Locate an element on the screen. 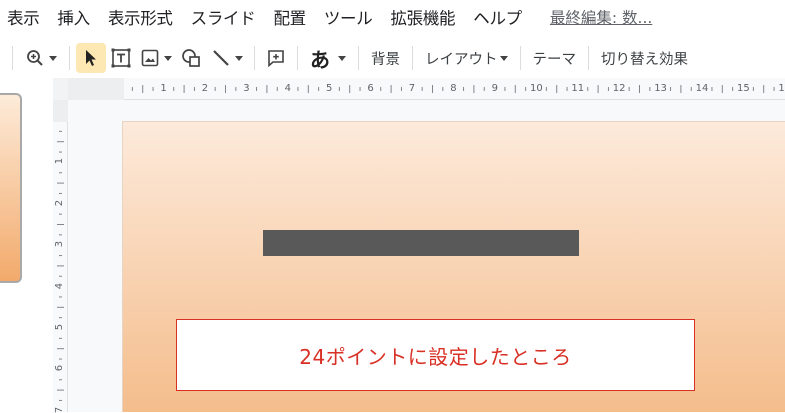  ruler-corner is located at coordinates (60, 89).